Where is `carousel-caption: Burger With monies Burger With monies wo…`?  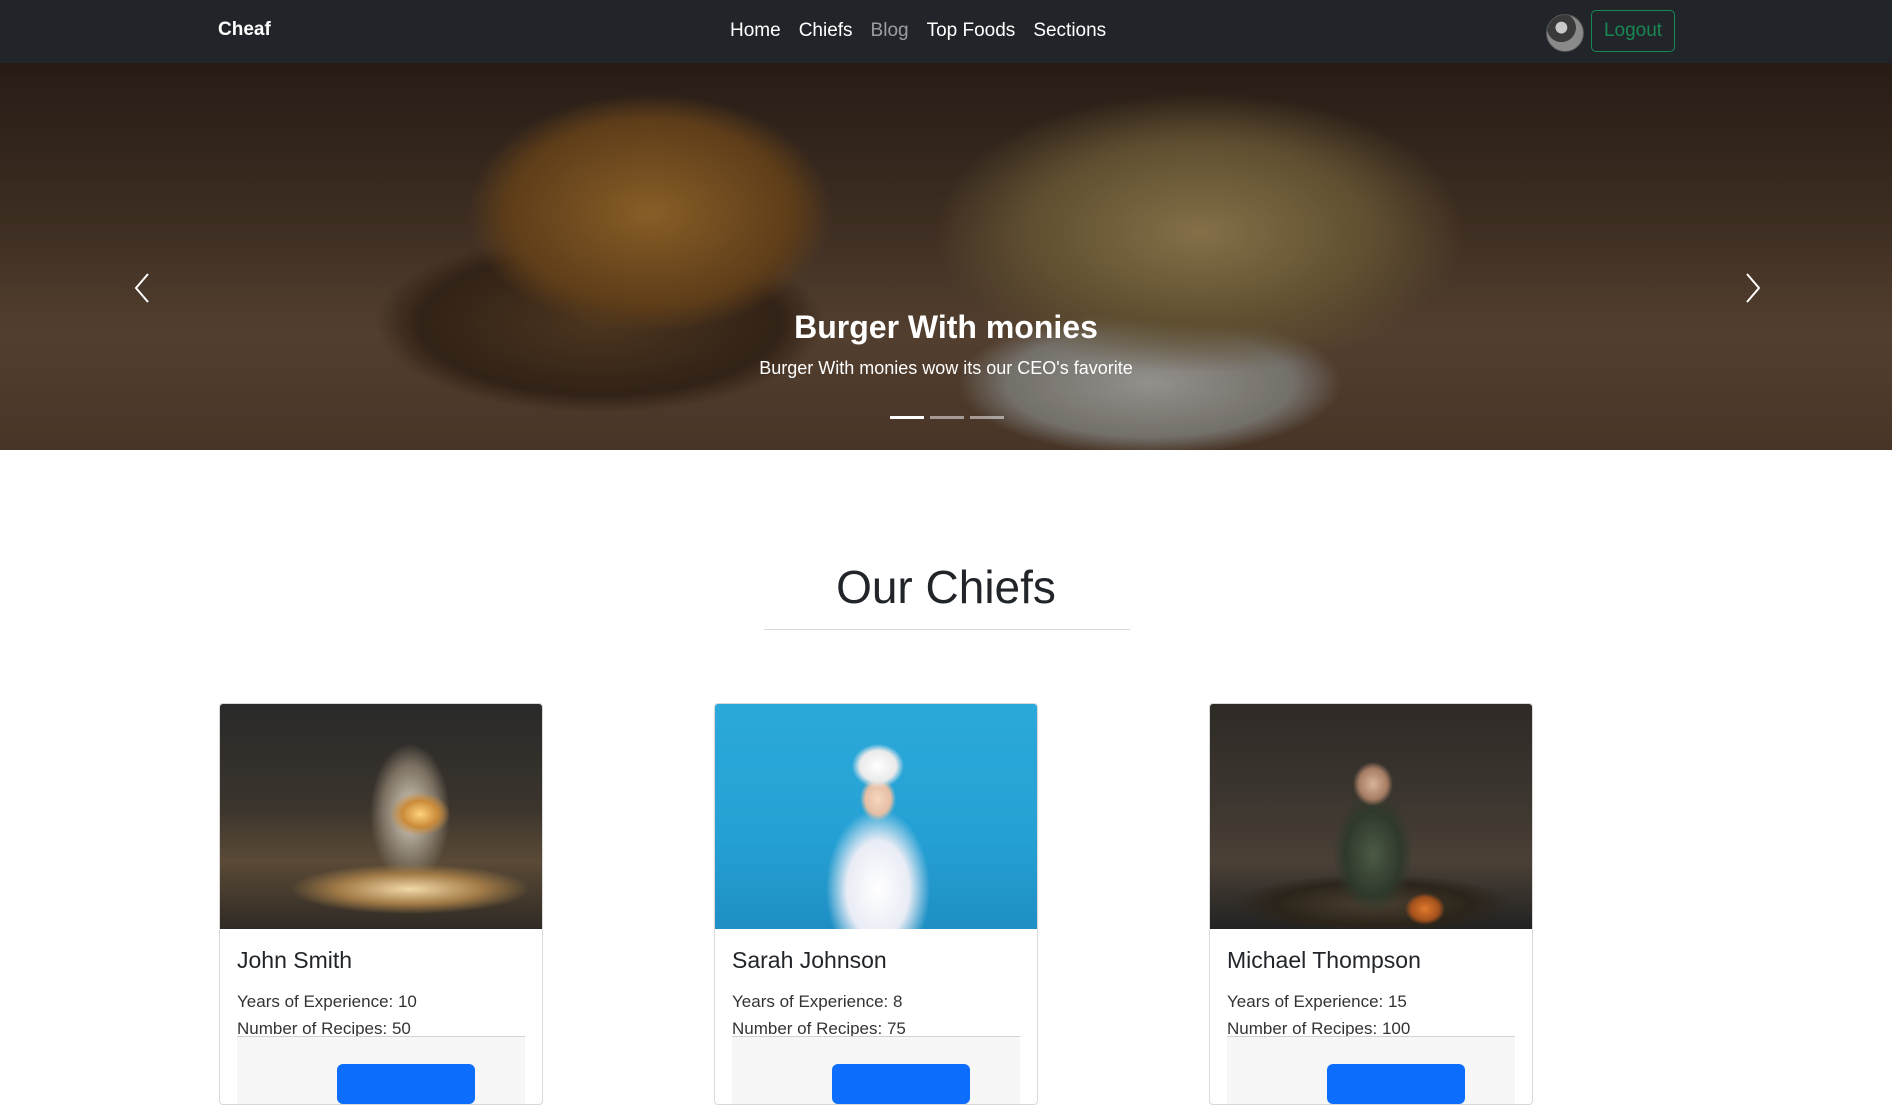
carousel-caption: Burger With monies Burger With monies wo… is located at coordinates (946, 344).